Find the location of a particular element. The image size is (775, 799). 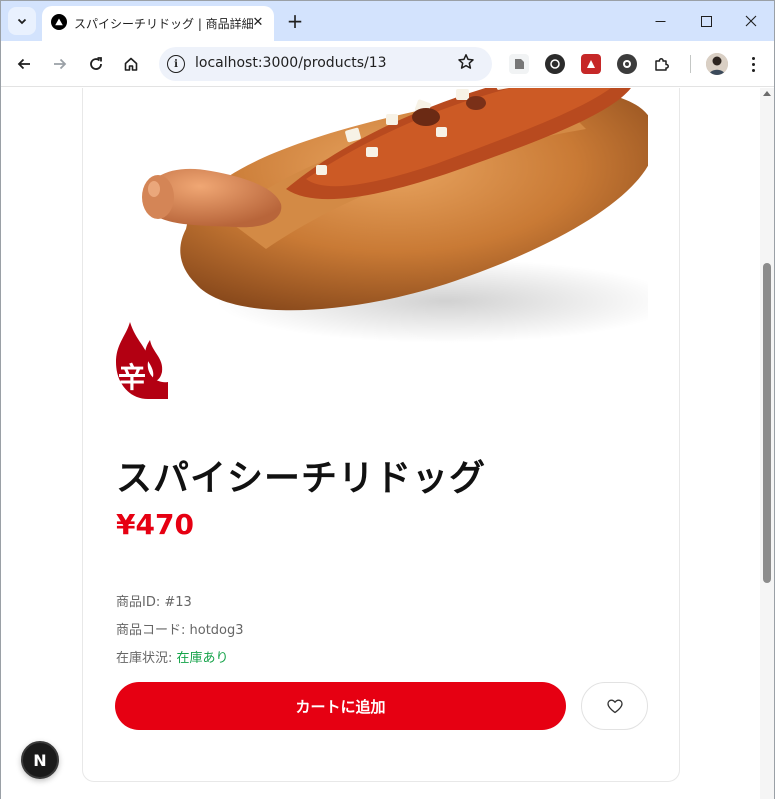

address-bar: i localhost:3000/products/13 is located at coordinates (325, 64).